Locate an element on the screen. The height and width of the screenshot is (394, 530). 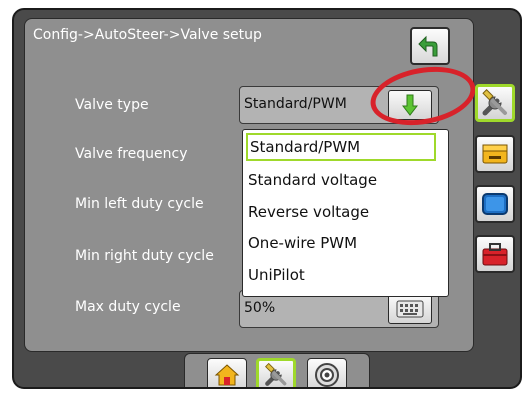
min-right-duty-cycle-label: Min right duty cycle is located at coordinates (144, 256).